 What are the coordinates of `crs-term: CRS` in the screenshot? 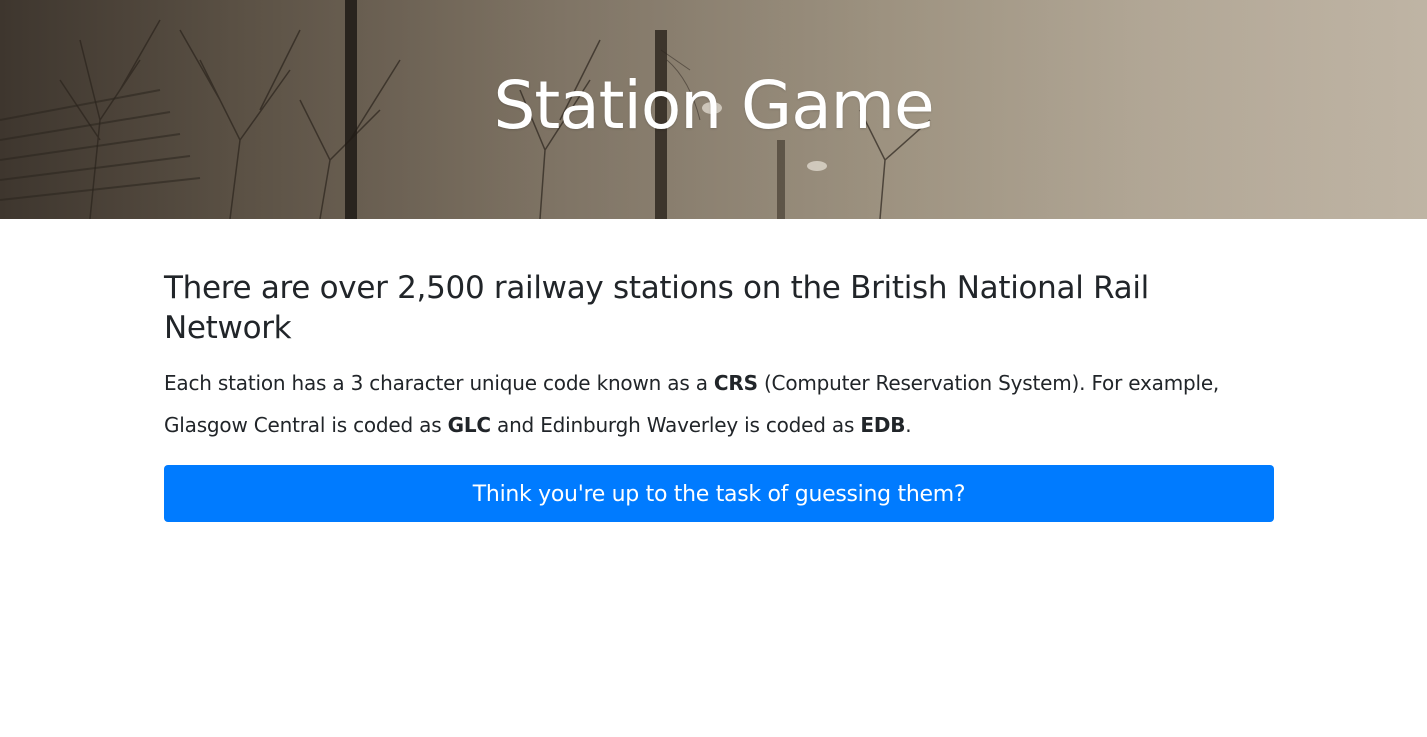 It's located at (735, 383).